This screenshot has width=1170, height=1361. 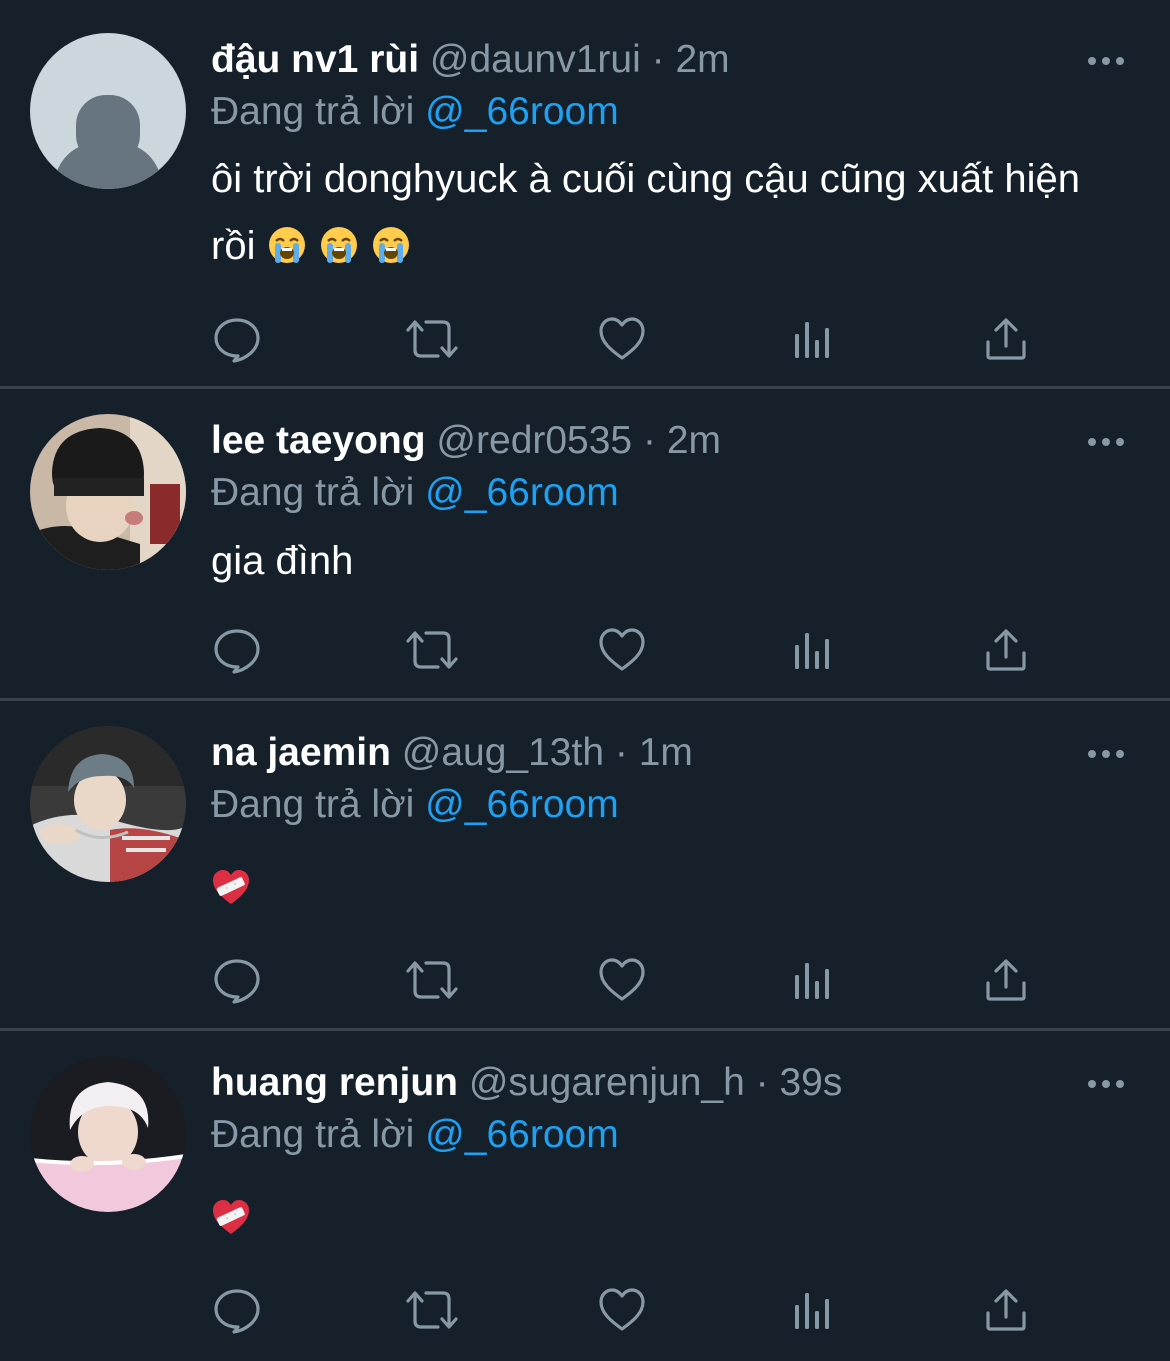 I want to click on display-name: lee taeyong, so click(x=318, y=440).